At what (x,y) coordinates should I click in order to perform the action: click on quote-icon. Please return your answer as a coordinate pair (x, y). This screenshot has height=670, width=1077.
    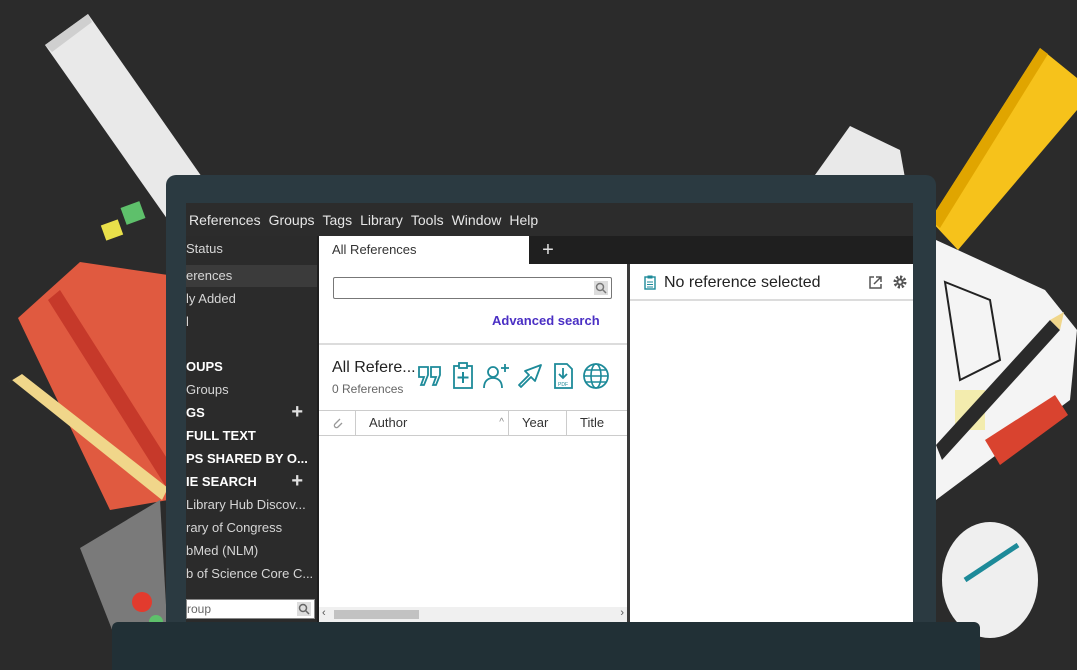
    Looking at the image, I should click on (430, 376).